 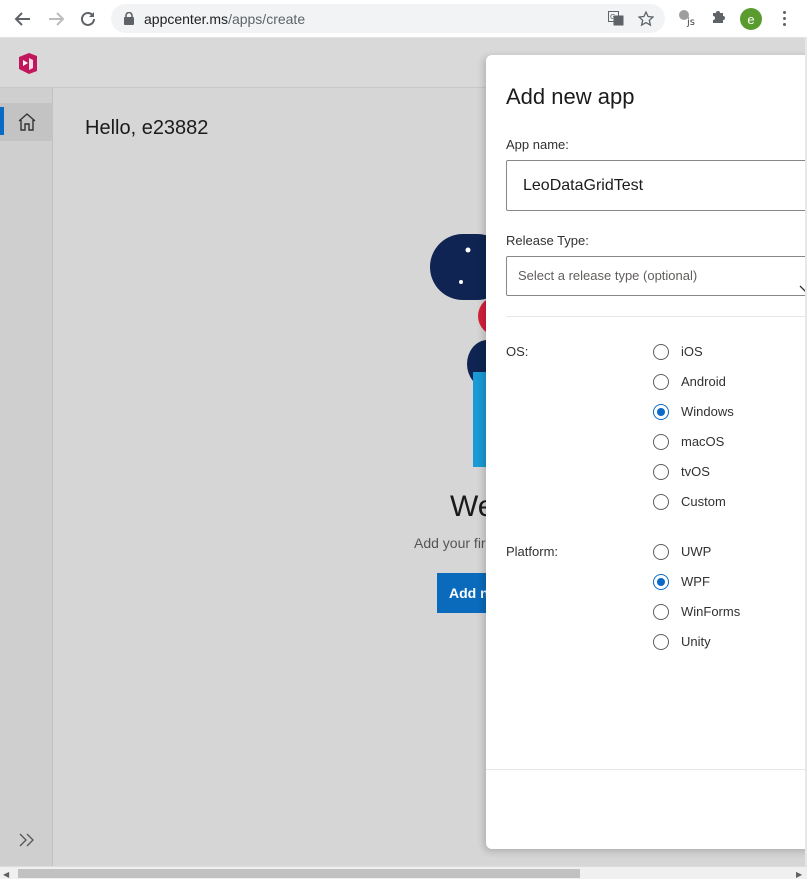 What do you see at coordinates (27, 63) in the screenshot?
I see `visual-studio-app-center-logo-icon` at bounding box center [27, 63].